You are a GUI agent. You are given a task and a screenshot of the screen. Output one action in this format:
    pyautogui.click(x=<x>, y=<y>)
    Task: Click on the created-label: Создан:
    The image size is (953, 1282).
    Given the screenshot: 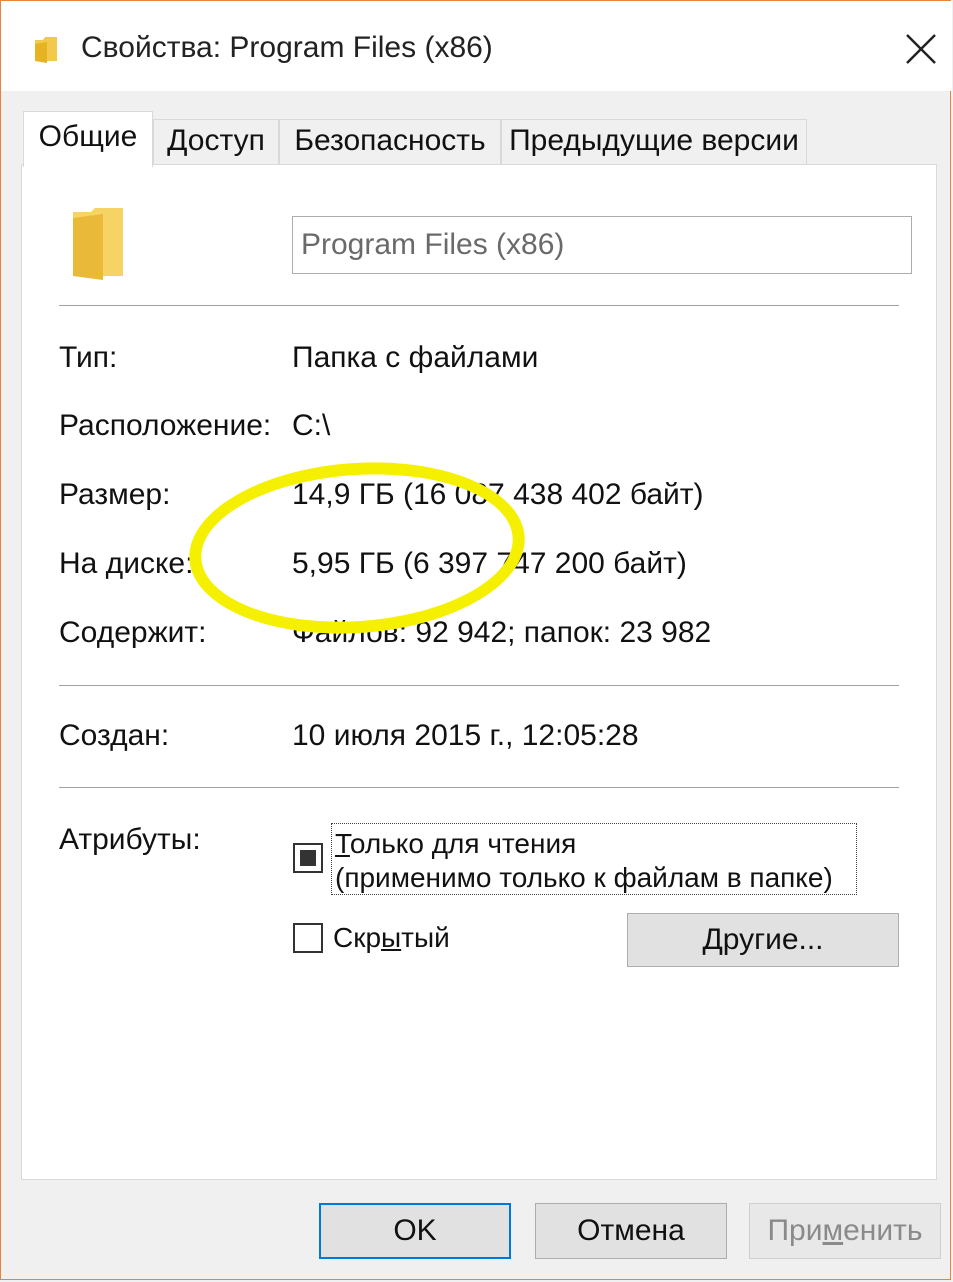 What is the action you would take?
    pyautogui.click(x=114, y=735)
    